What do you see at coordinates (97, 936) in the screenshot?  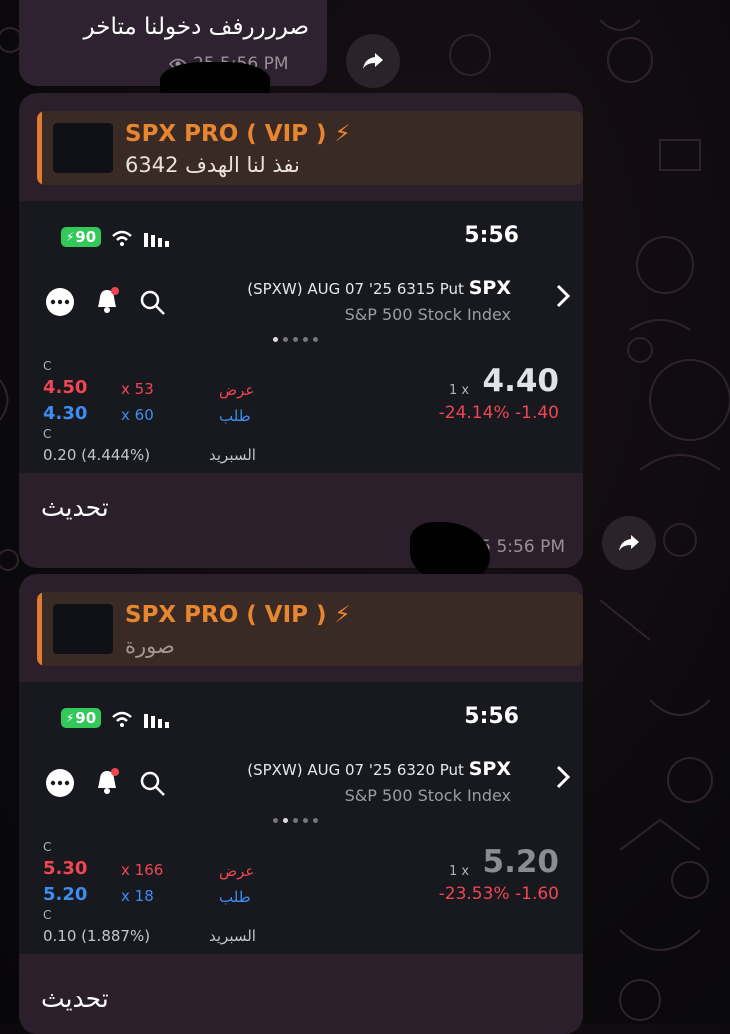 I see `spread-value: 0.10 (1.887%)` at bounding box center [97, 936].